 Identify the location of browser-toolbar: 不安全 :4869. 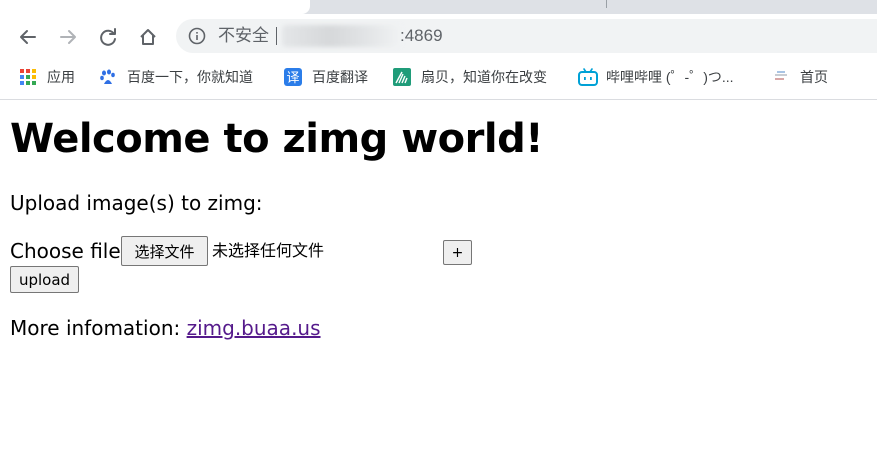
(438, 37).